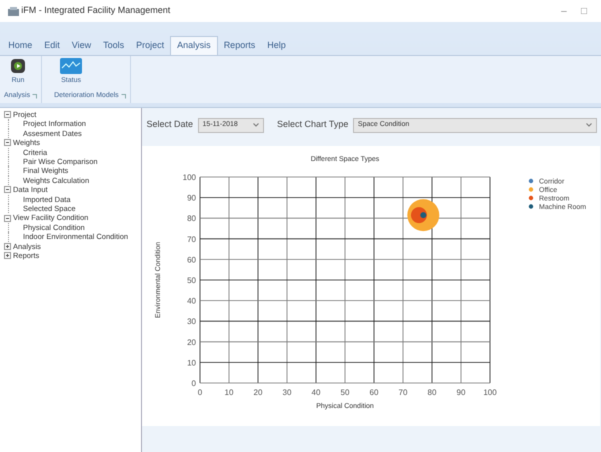  Describe the element at coordinates (71, 66) in the screenshot. I see `chart-icon` at that location.